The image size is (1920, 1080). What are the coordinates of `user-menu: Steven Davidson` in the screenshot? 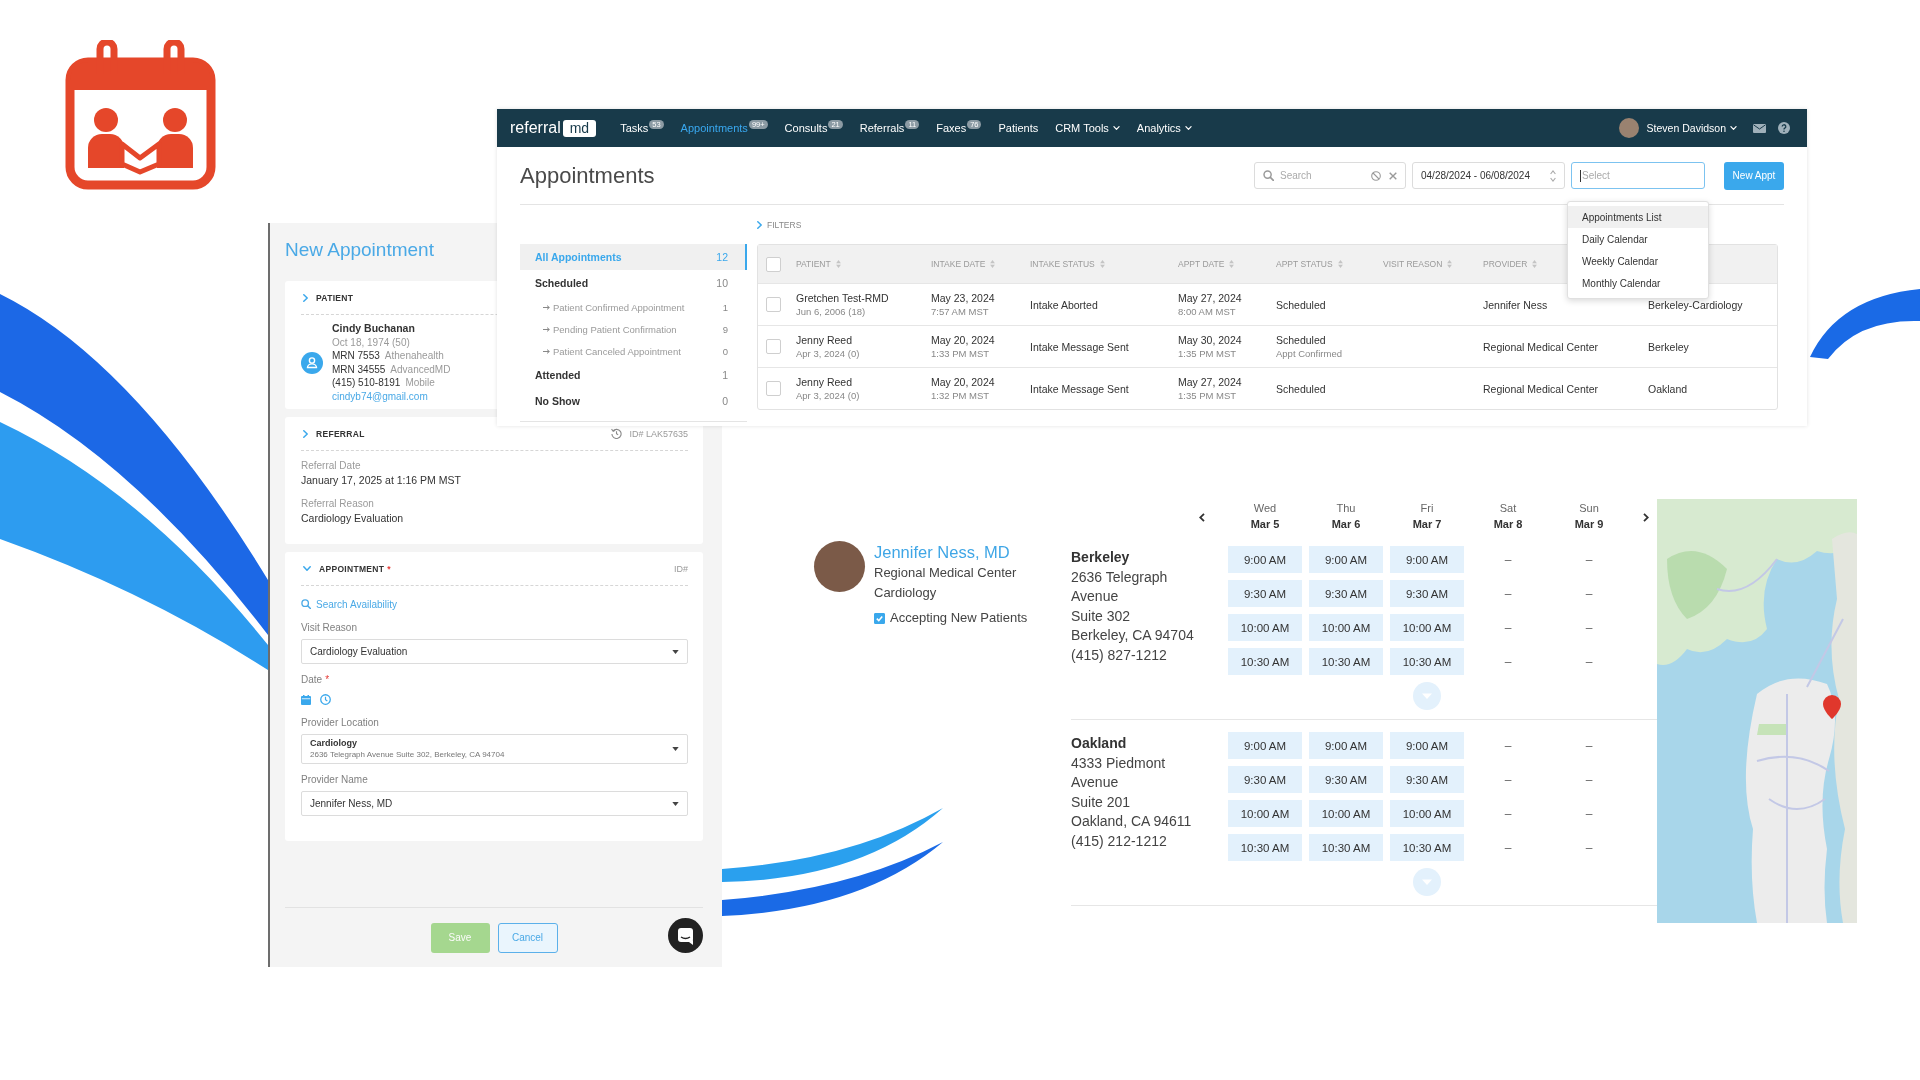 It's located at (1677, 128).